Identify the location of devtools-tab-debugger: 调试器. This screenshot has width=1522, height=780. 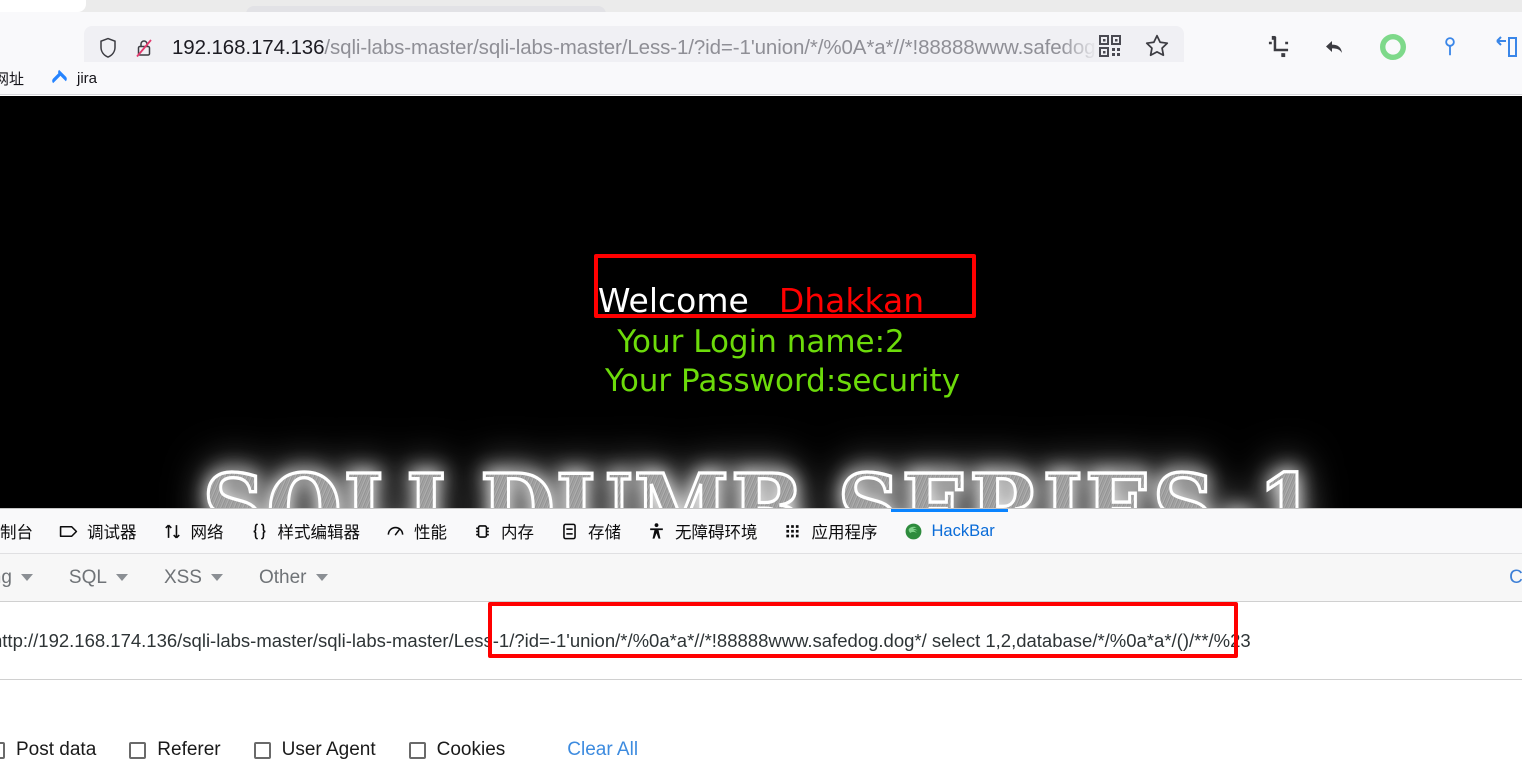
(98, 531).